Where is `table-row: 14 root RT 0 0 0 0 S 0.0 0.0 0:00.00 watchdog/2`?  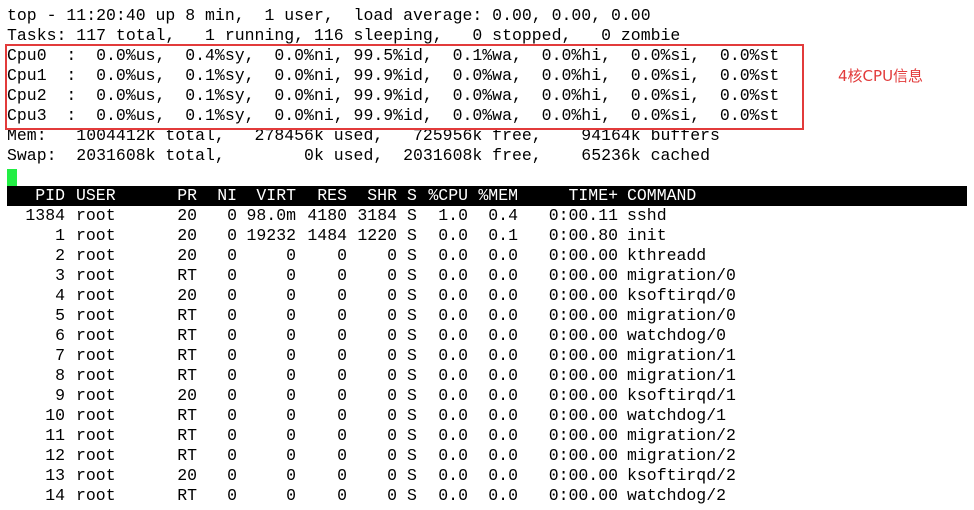 table-row: 14 root RT 0 0 0 0 S 0.0 0.0 0:00.00 watchdog/2 is located at coordinates (487, 496).